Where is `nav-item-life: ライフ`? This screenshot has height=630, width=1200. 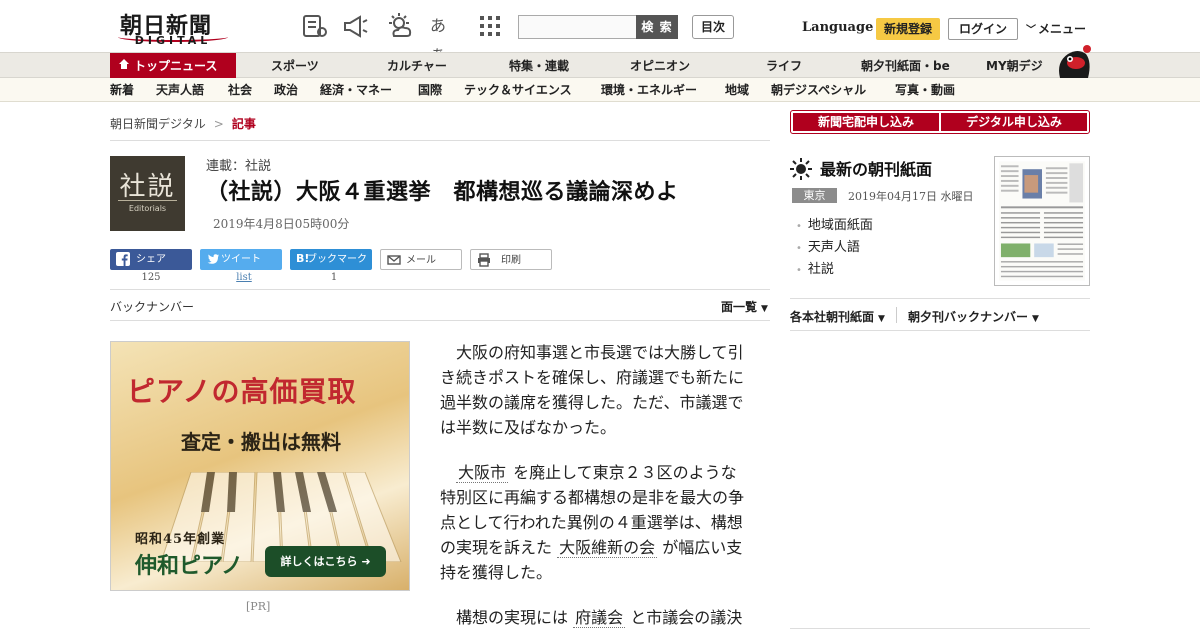 nav-item-life: ライフ is located at coordinates (784, 66).